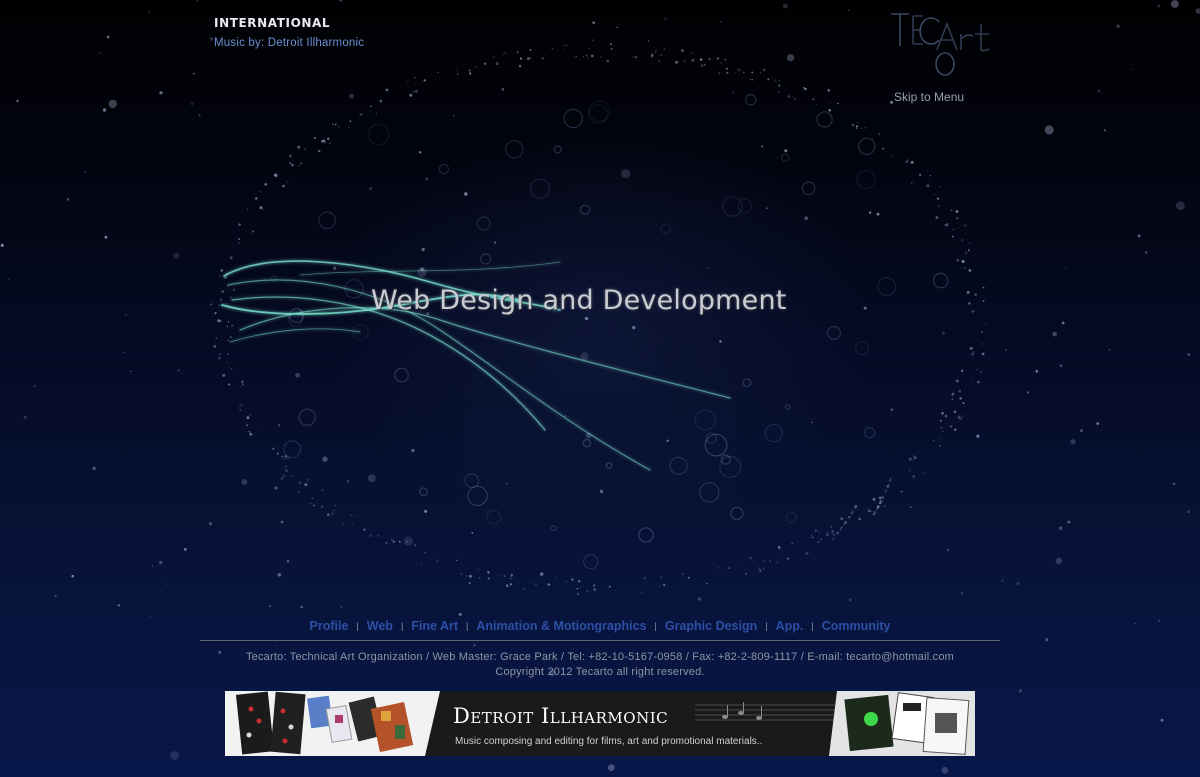  Describe the element at coordinates (790, 626) in the screenshot. I see `nav-app: App.` at that location.